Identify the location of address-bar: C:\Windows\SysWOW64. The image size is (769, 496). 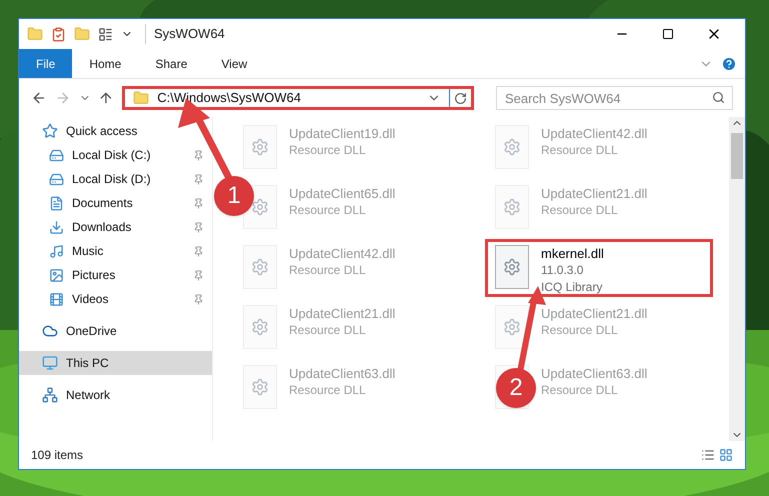
(298, 98).